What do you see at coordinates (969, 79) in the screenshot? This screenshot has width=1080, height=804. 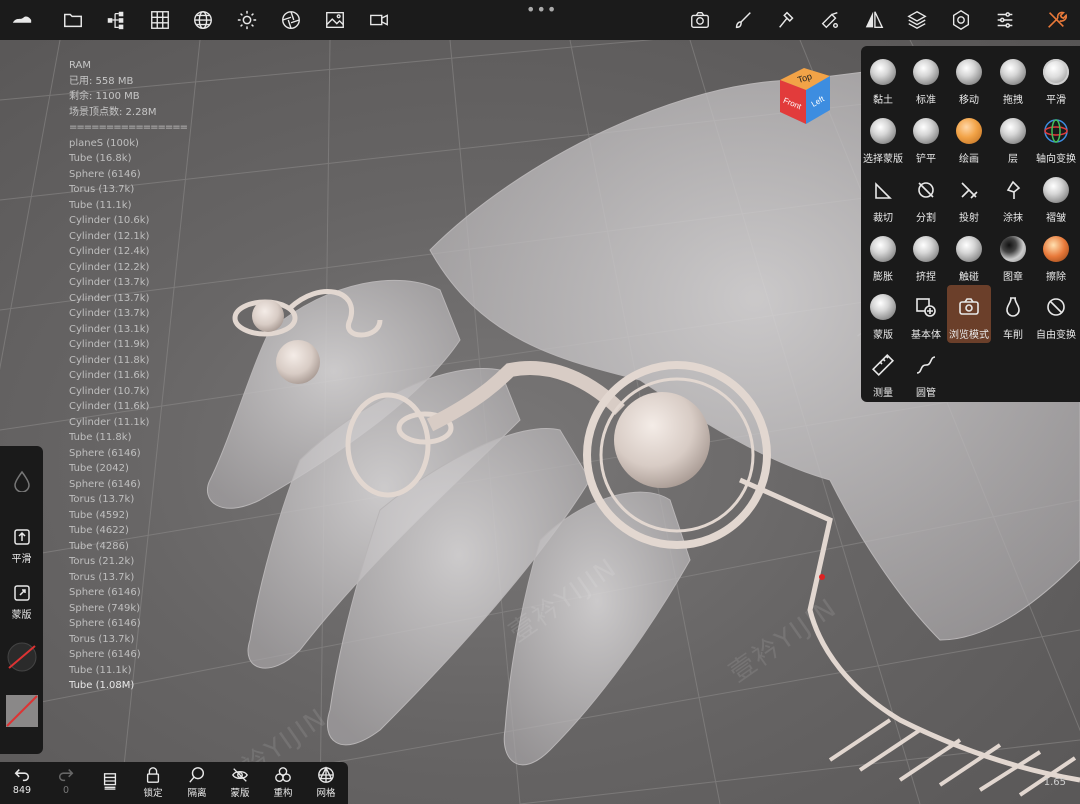 I see `tool-move-brush: 移动` at bounding box center [969, 79].